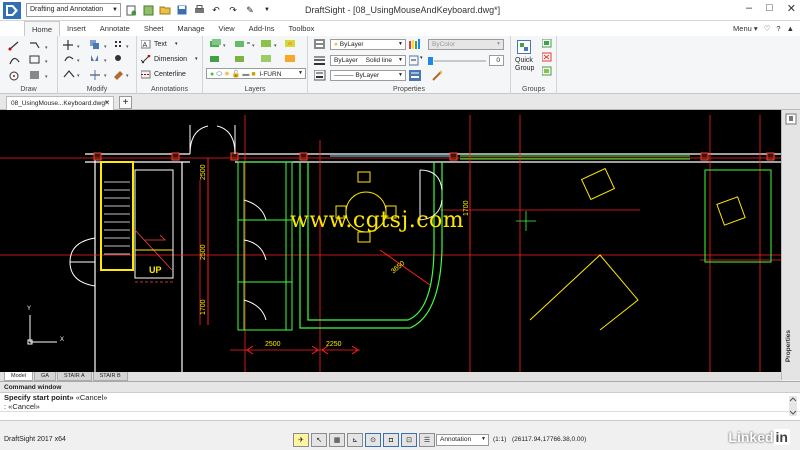 This screenshot has width=800, height=450. What do you see at coordinates (118, 75) in the screenshot?
I see `erase-icon` at bounding box center [118, 75].